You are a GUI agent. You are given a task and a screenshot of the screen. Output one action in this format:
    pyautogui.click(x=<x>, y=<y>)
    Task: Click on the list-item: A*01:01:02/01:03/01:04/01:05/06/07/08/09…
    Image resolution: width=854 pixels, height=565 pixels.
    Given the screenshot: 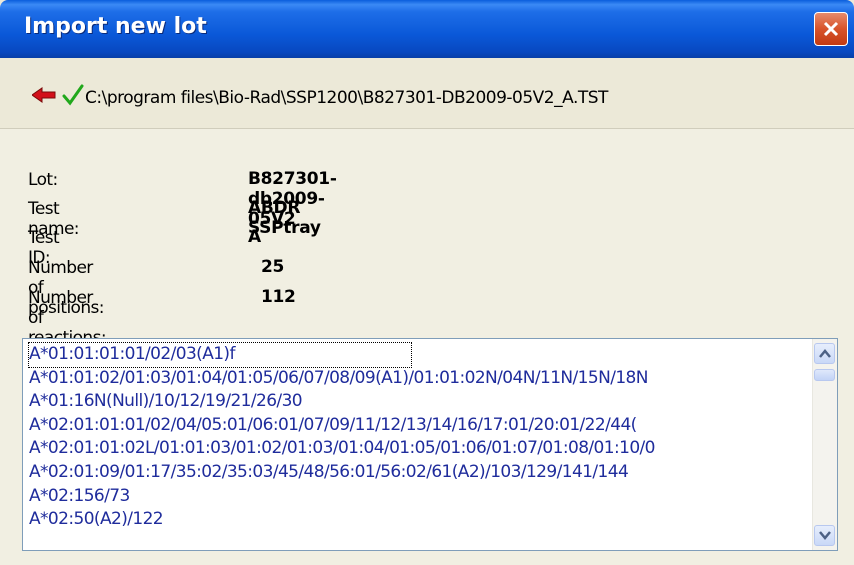 What is the action you would take?
    pyautogui.click(x=424, y=379)
    